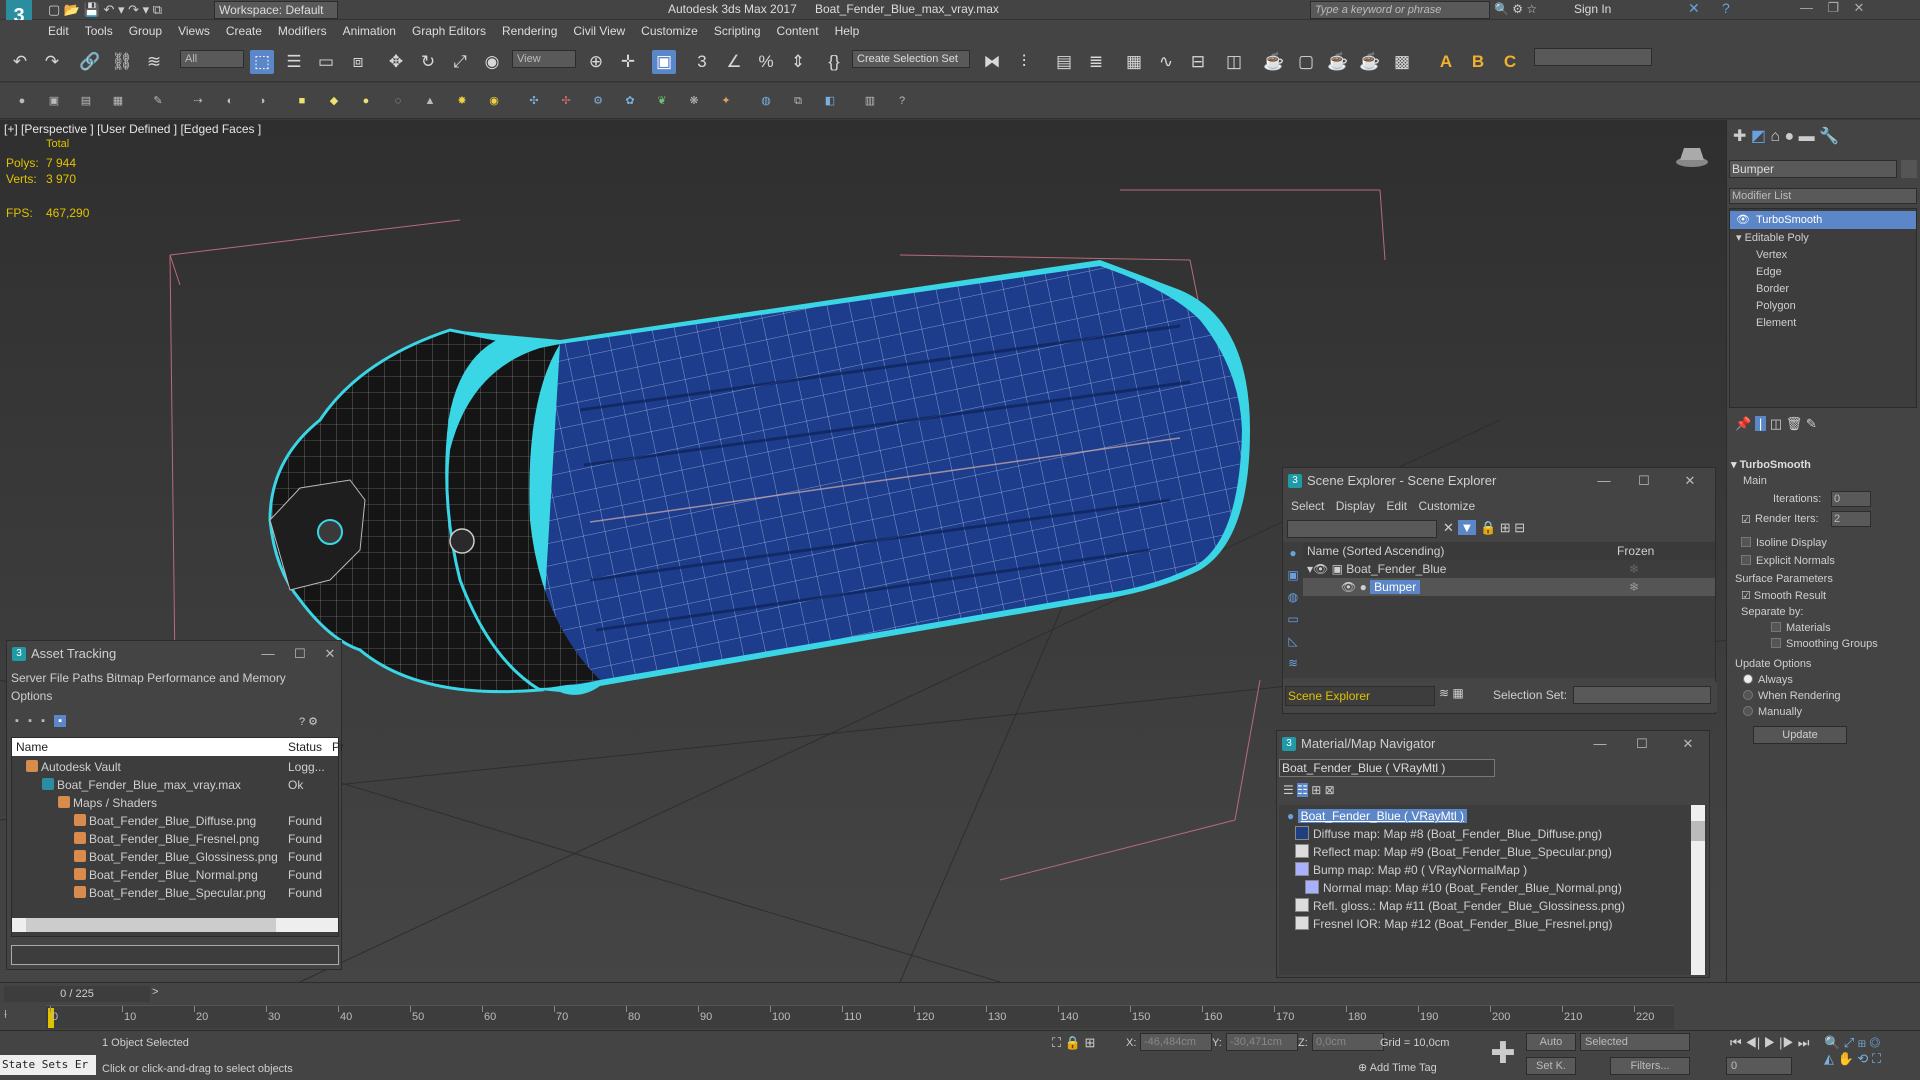 The image size is (1920, 1080). What do you see at coordinates (1772, 289) in the screenshot?
I see `stack-subobject-border: Border` at bounding box center [1772, 289].